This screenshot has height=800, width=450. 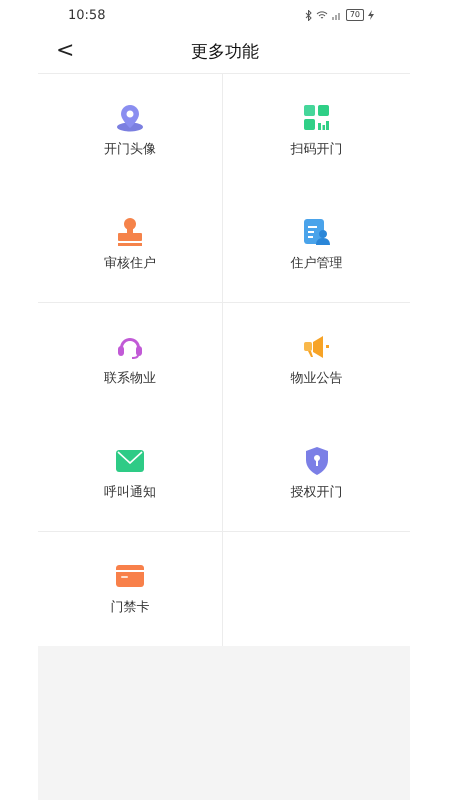 I want to click on envelope-icon, so click(x=130, y=461).